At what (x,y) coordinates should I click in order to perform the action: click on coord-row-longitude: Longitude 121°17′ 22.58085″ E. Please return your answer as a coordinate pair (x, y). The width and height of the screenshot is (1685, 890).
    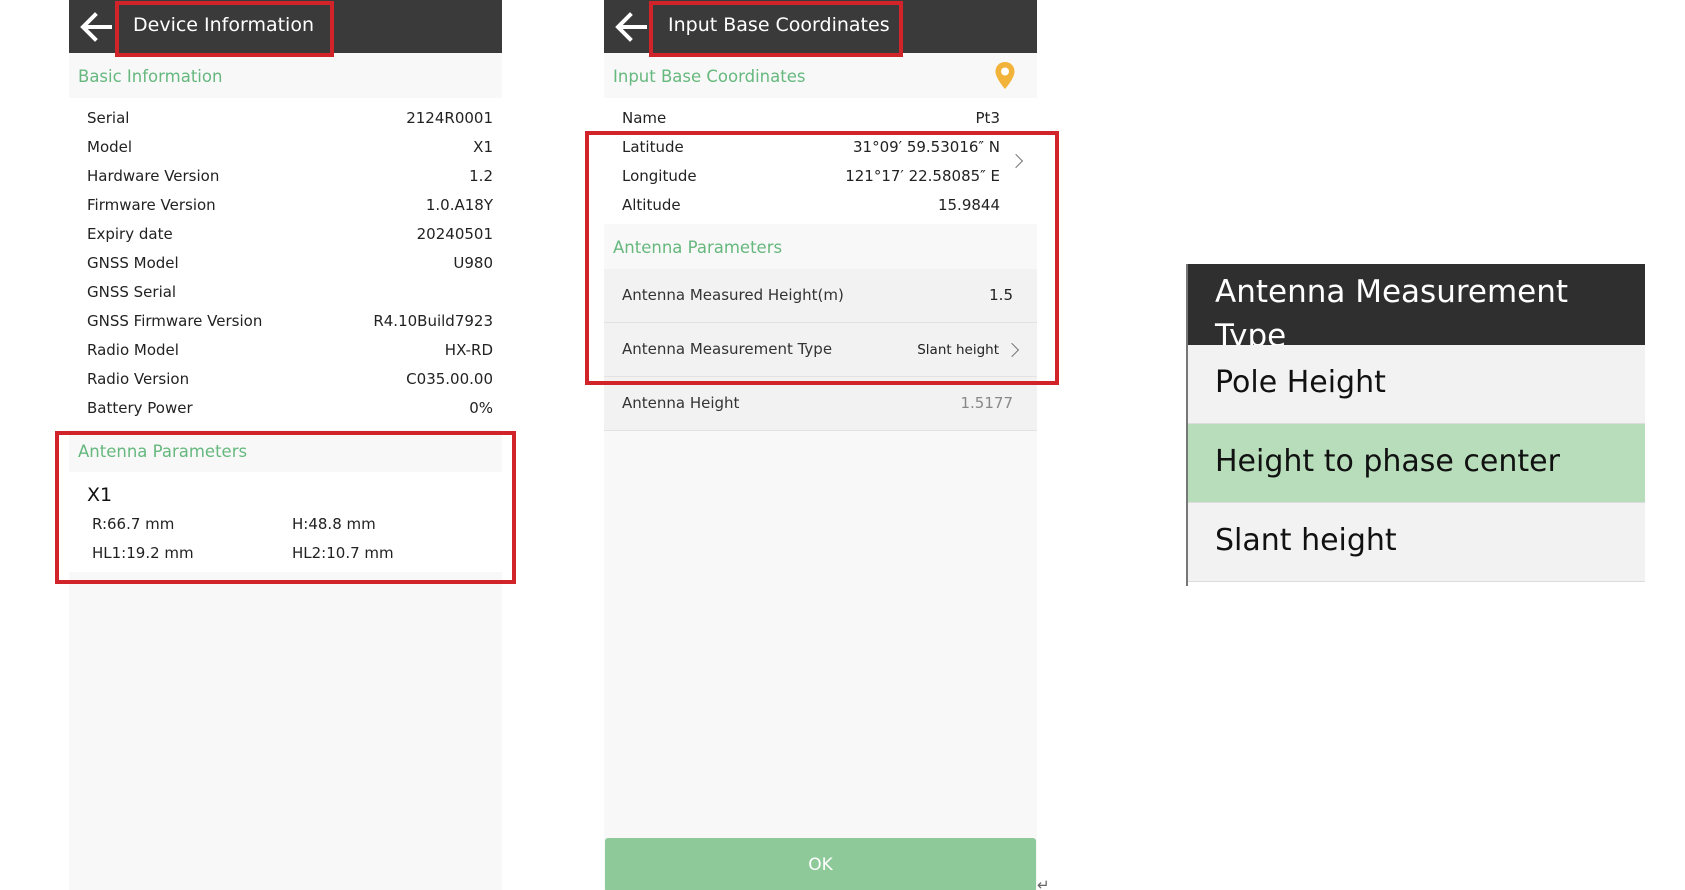
    Looking at the image, I should click on (811, 178).